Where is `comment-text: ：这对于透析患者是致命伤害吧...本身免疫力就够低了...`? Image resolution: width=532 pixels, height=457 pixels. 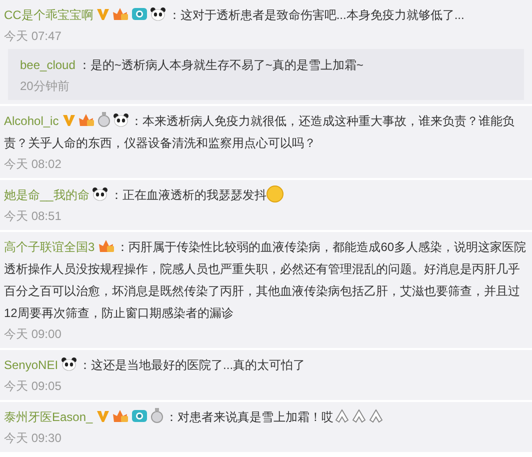 comment-text: ：这对于透析患者是致命伤害吧...本身免疫力就够低了... is located at coordinates (316, 15).